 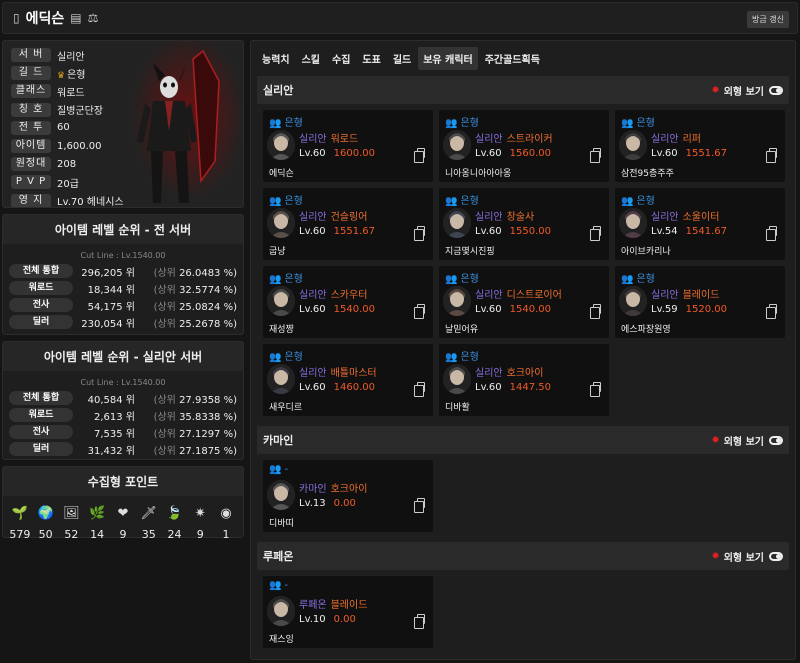 What do you see at coordinates (700, 302) in the screenshot?
I see `character-card: 👥 은형 실리안 블레이드 Lv.59 1520.00 에스파장원영` at bounding box center [700, 302].